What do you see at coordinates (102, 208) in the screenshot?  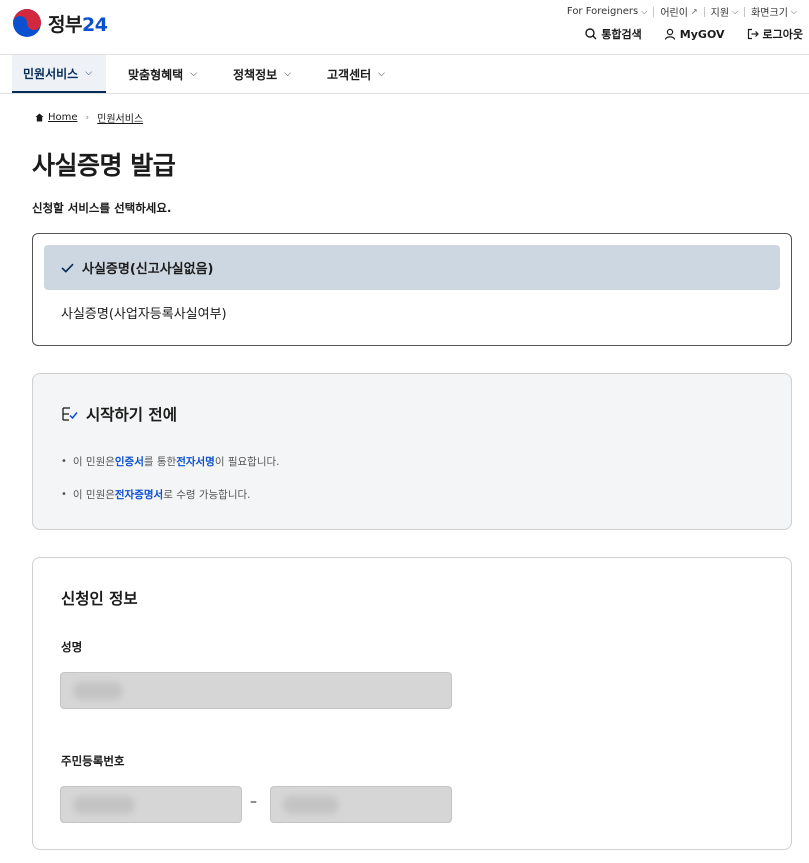 I see `page-subtitle: 신청할 서비스를 선택하세요.` at bounding box center [102, 208].